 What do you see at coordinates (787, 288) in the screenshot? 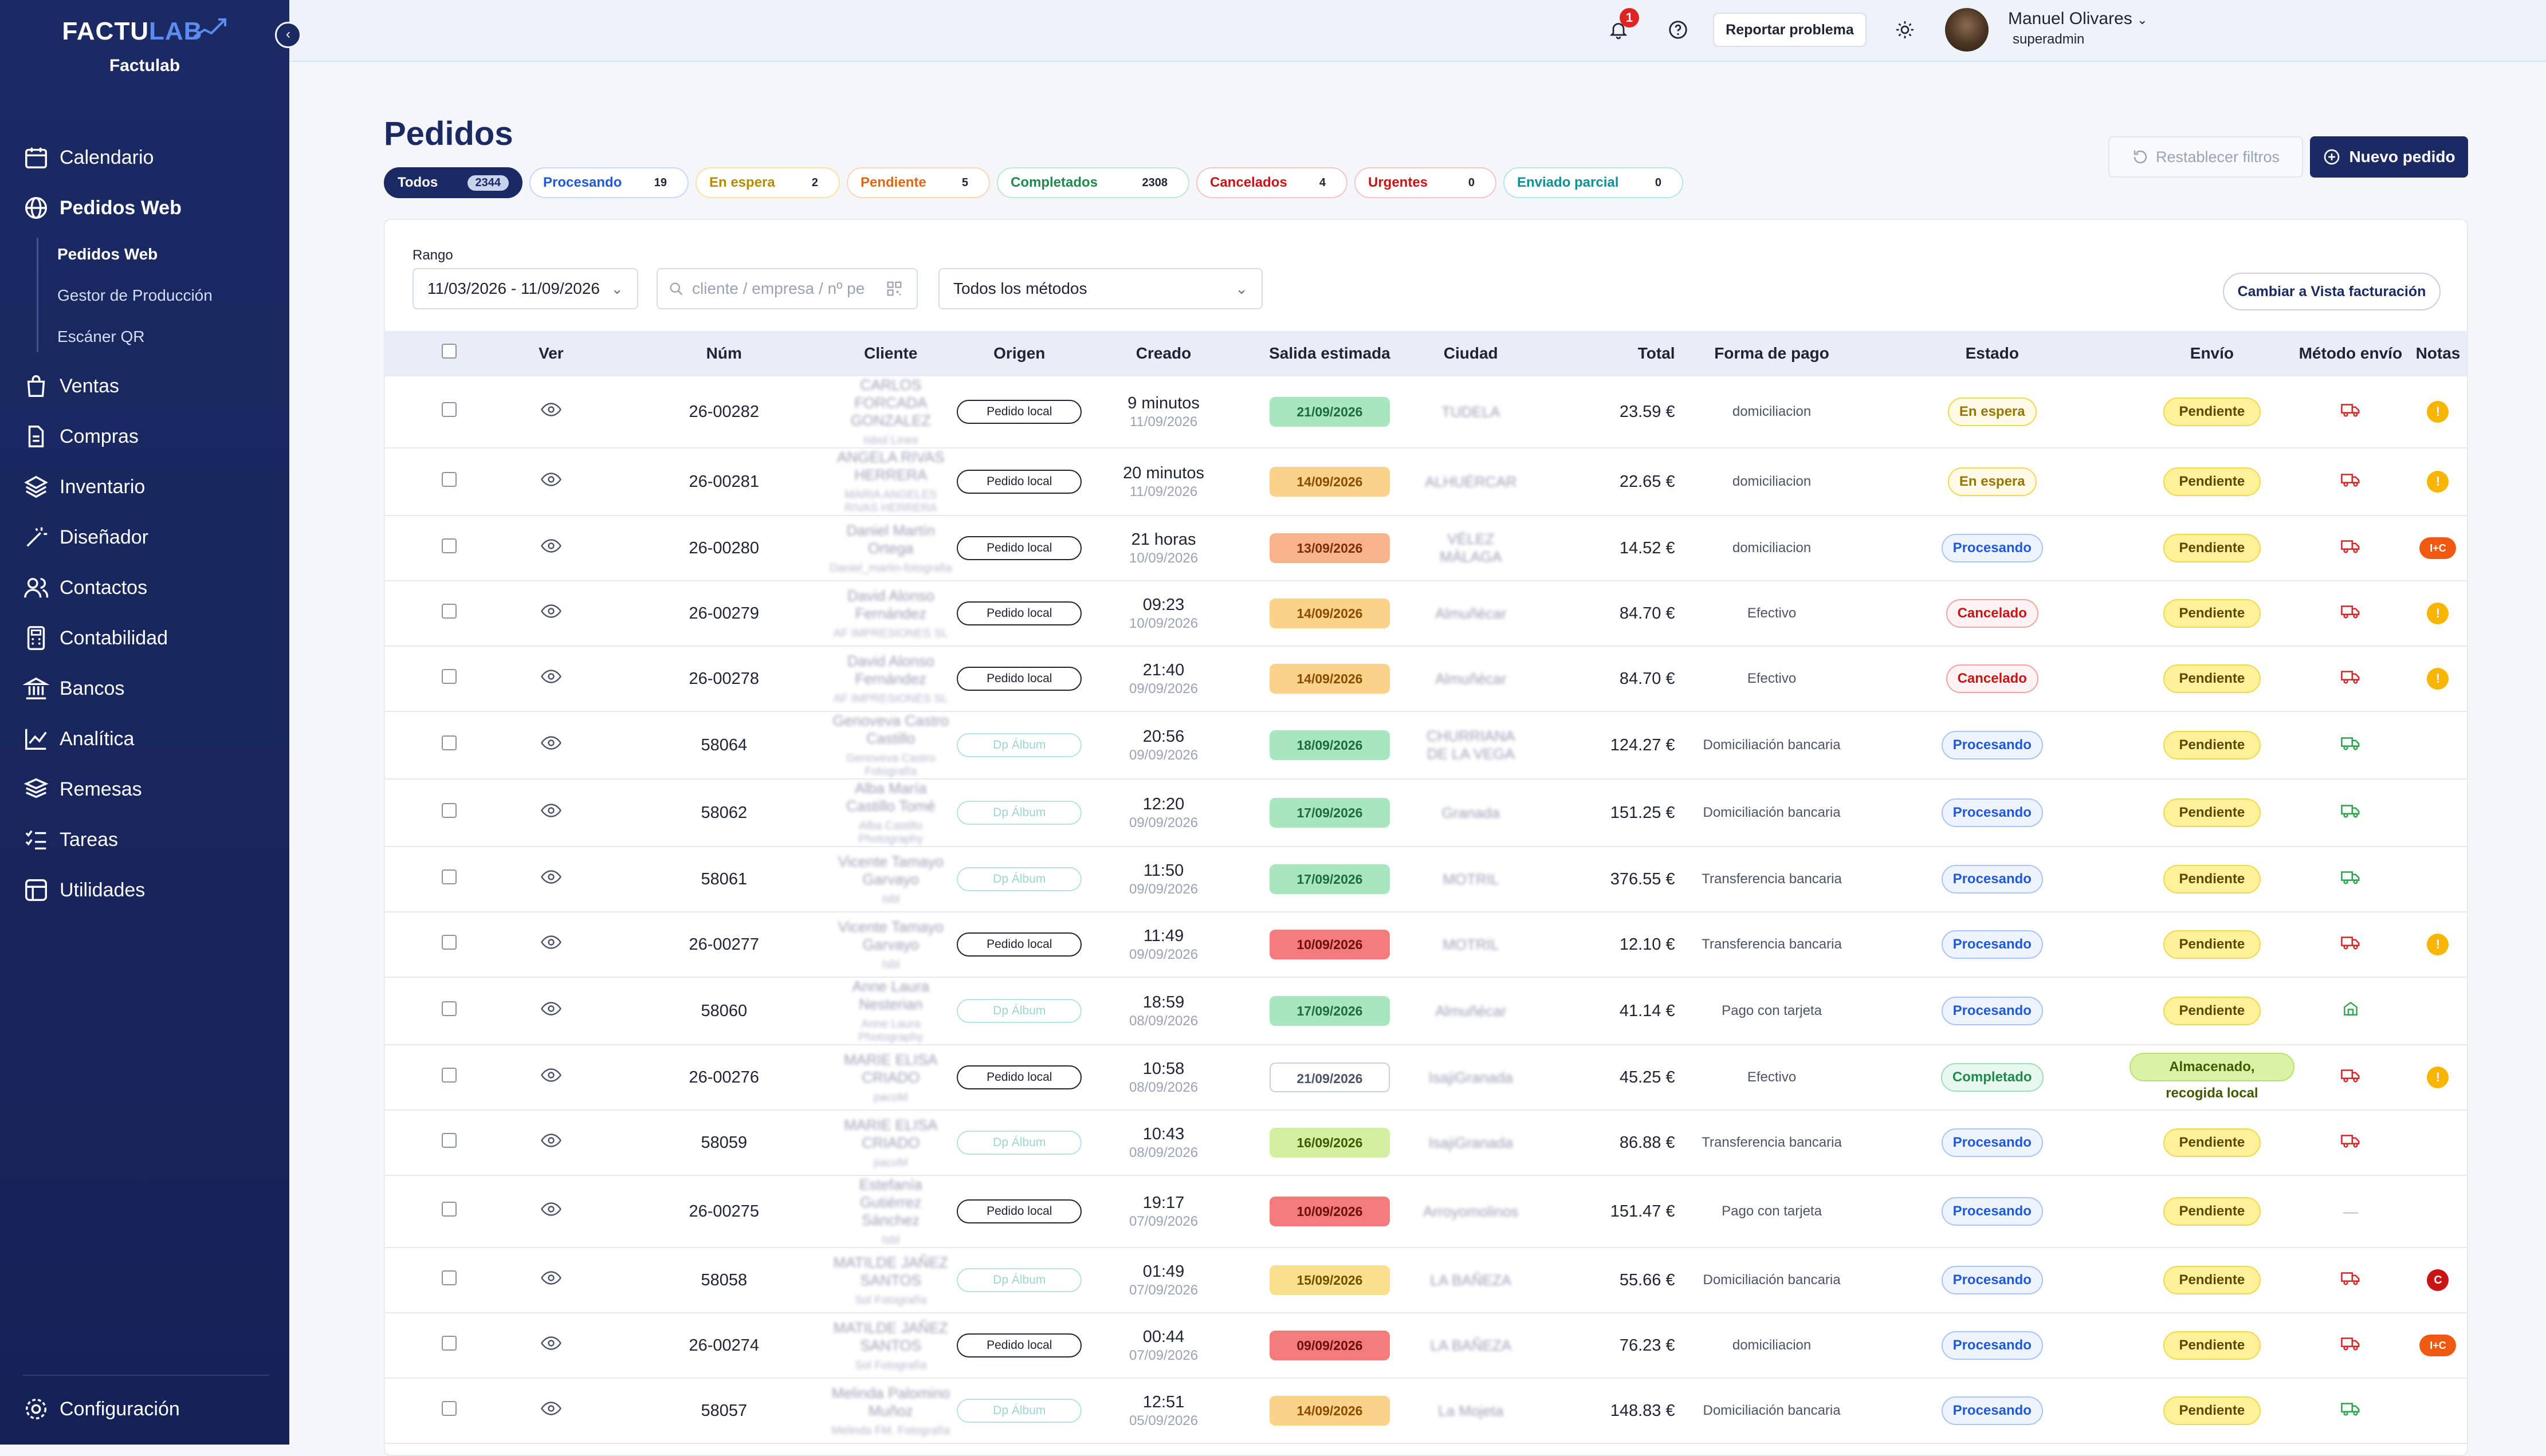
I see `search-field: cliente / empresa / nº pe` at bounding box center [787, 288].